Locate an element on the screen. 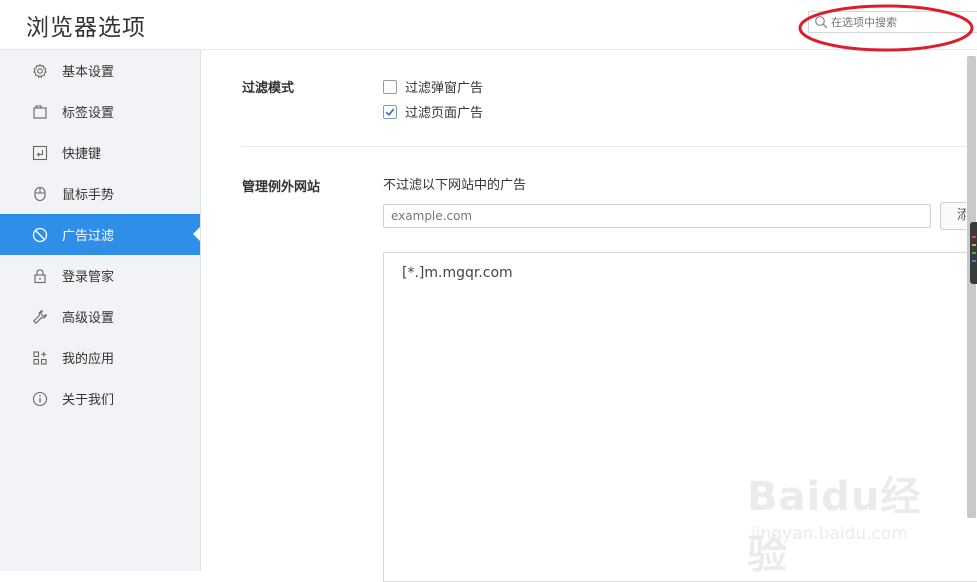 The width and height of the screenshot is (977, 582). scrollbar-thumb is located at coordinates (971, 287).